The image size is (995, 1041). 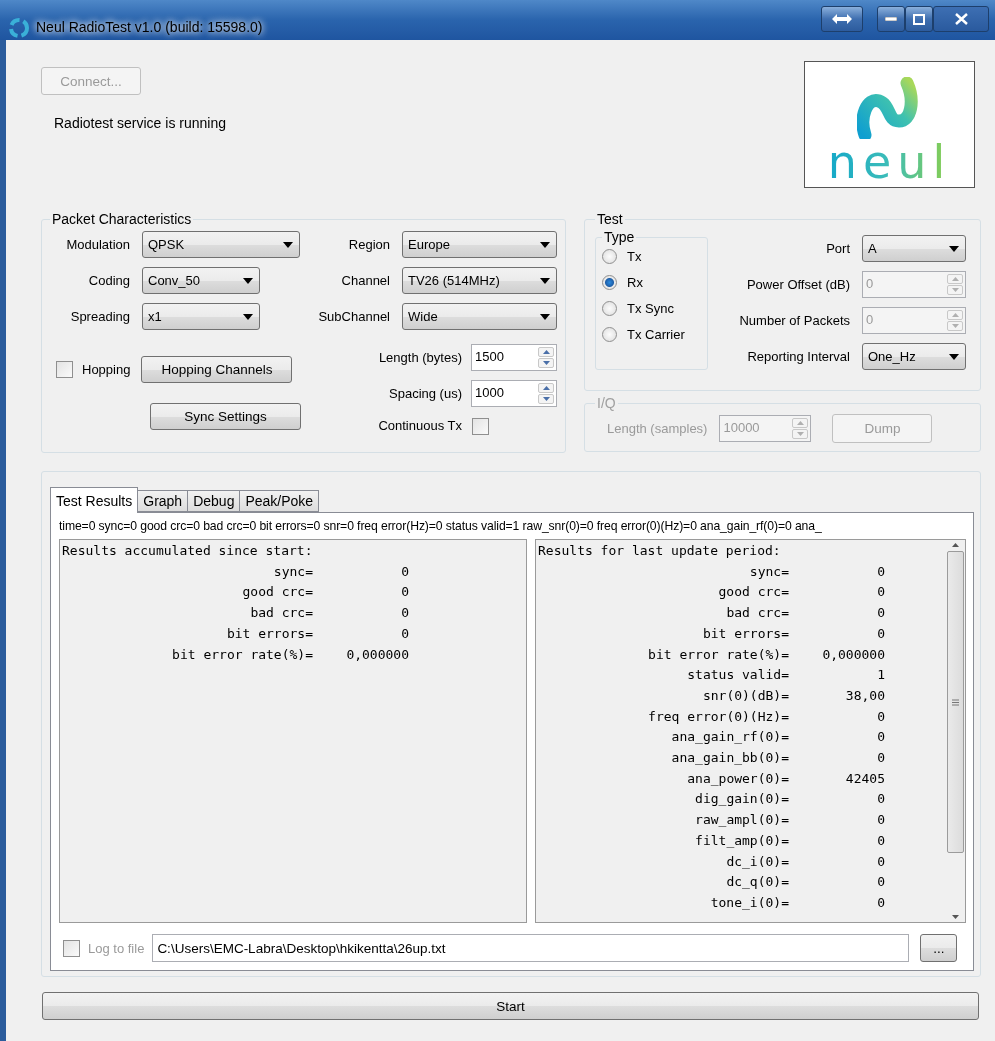 What do you see at coordinates (737, 675) in the screenshot?
I see `result-label: status valid=` at bounding box center [737, 675].